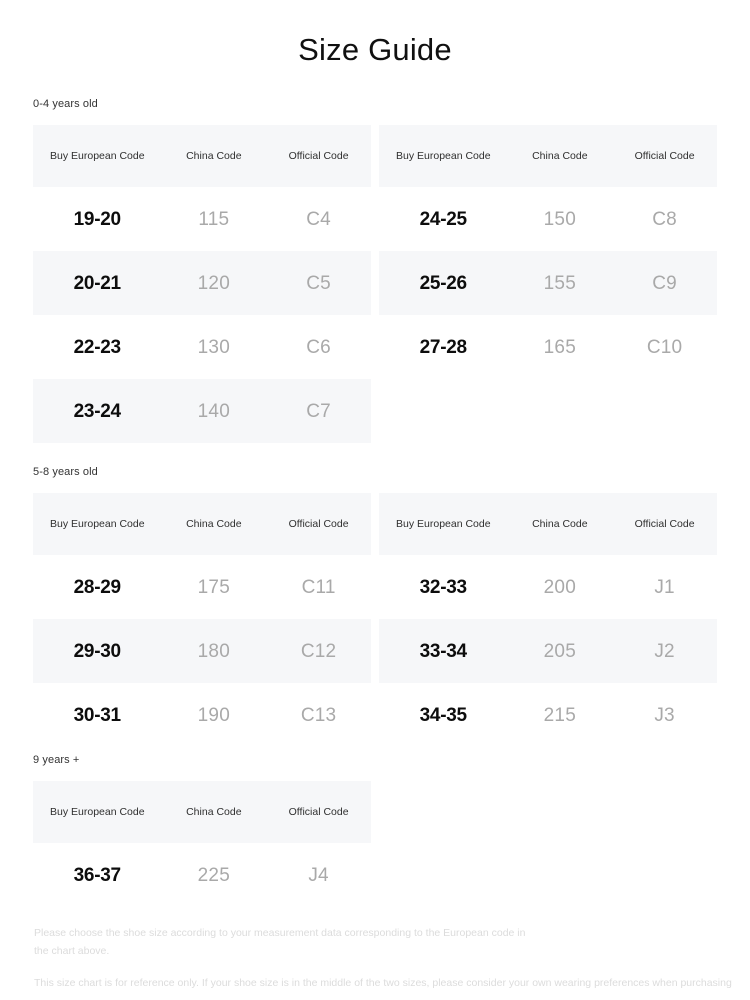 This screenshot has height=1000, width=750. What do you see at coordinates (664, 587) in the screenshot?
I see `cell-official-code: J1` at bounding box center [664, 587].